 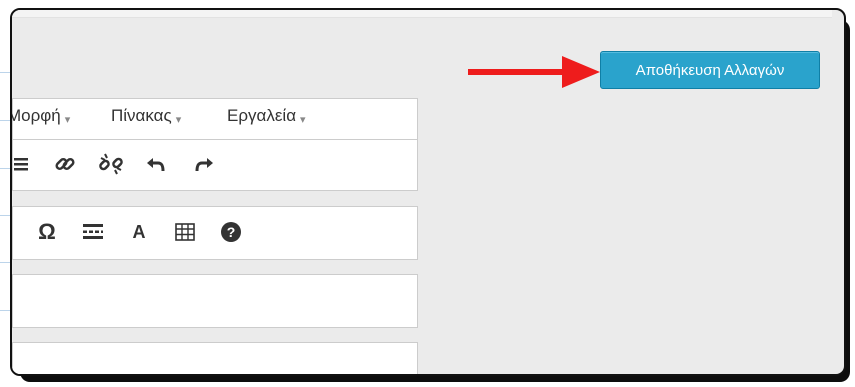 I want to click on menu-tools: Εργαλεία ▾, so click(x=266, y=116).